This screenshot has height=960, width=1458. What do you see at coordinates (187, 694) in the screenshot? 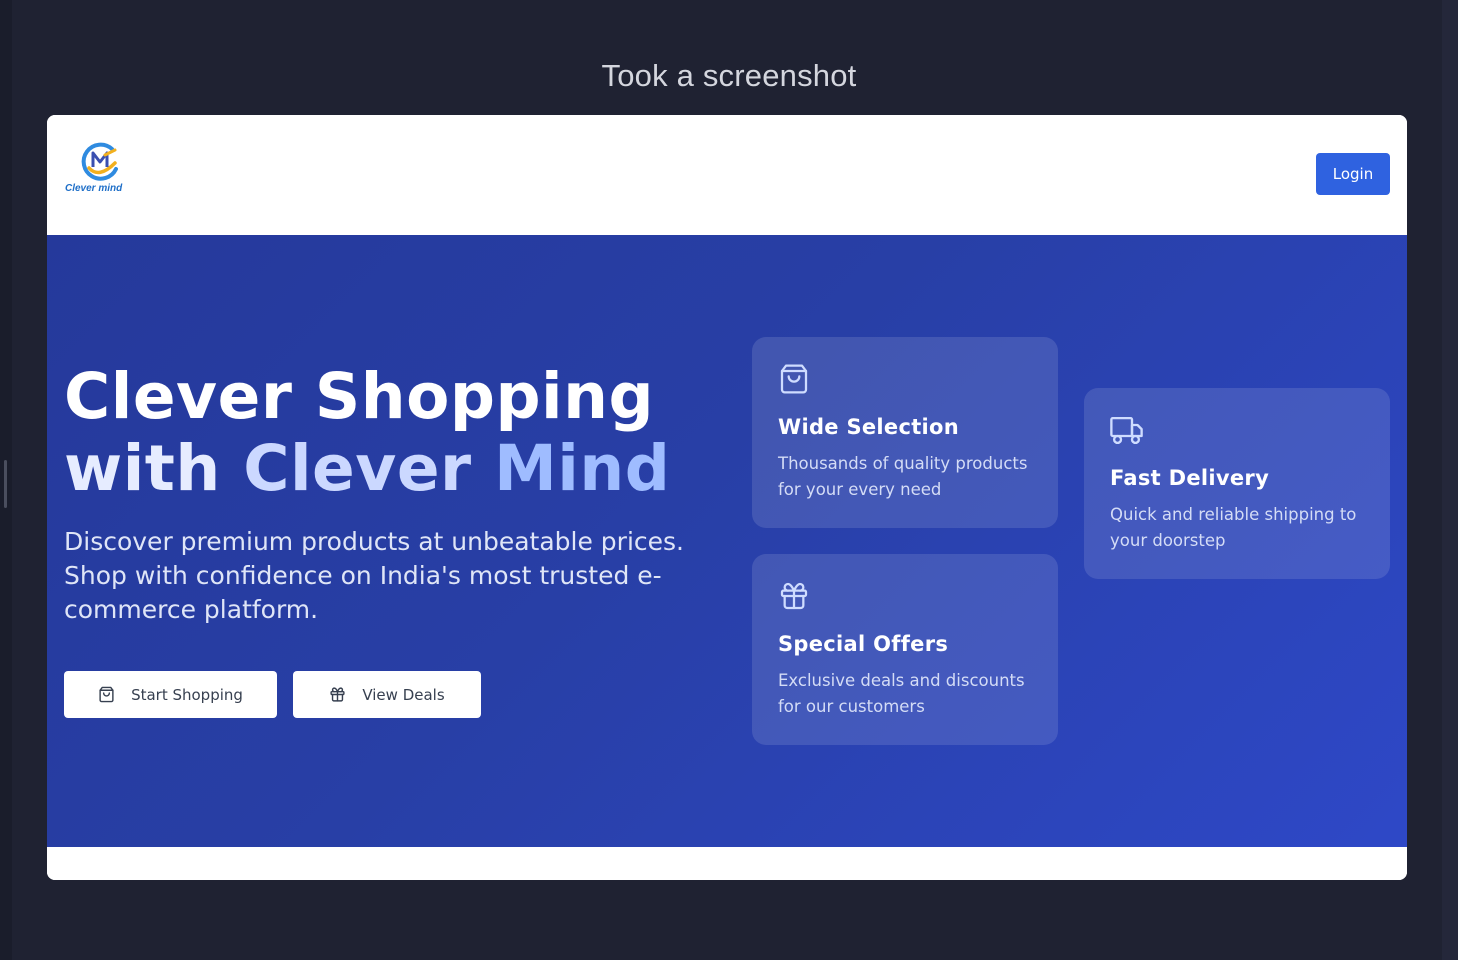
I see `start-shopping-label: Start Shopping` at bounding box center [187, 694].